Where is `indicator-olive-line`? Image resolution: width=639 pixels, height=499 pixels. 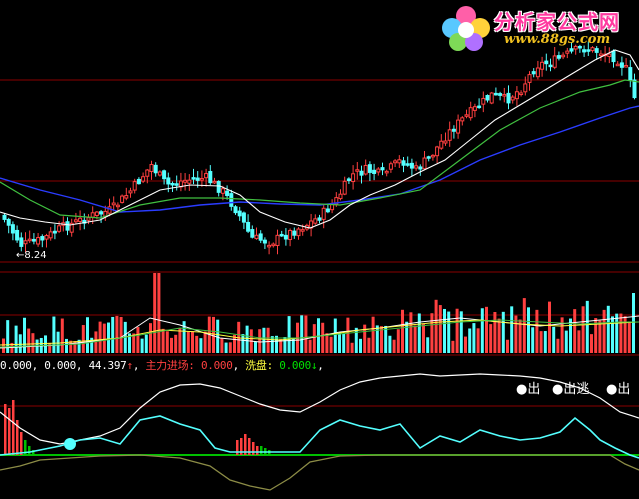 indicator-olive-line is located at coordinates (319, 472).